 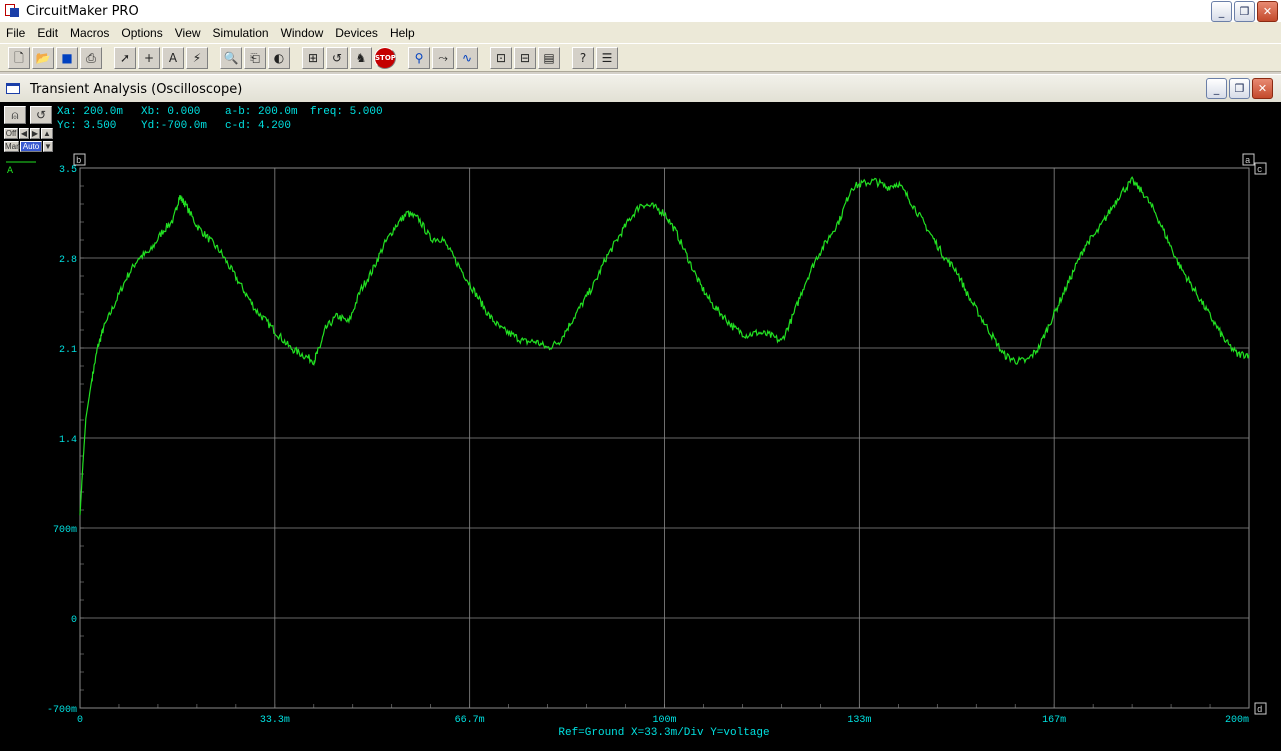 What do you see at coordinates (1262, 88) in the screenshot?
I see `child-close-button: ✕` at bounding box center [1262, 88].